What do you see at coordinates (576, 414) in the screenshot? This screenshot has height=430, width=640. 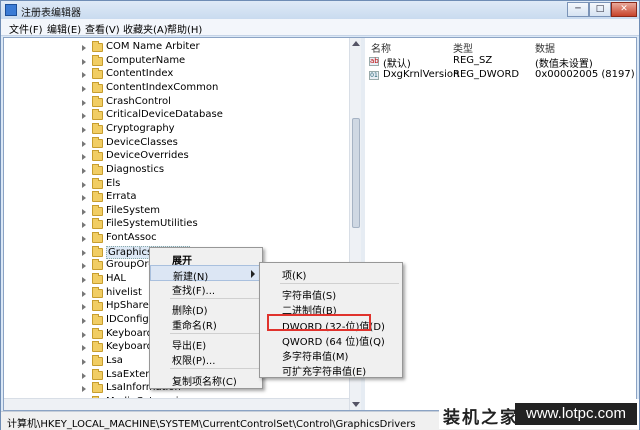 I see `watermark-url: www.lotpc.com` at bounding box center [576, 414].